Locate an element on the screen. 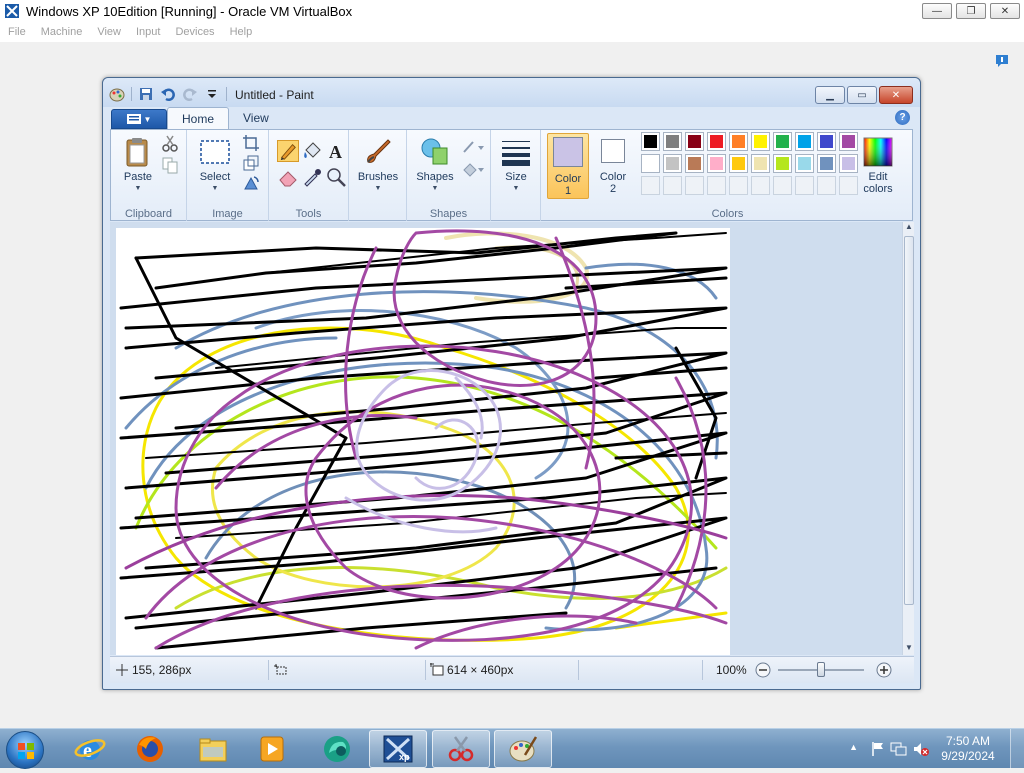 The width and height of the screenshot is (1024, 773). paint-minimize-button: ▁ is located at coordinates (830, 95).